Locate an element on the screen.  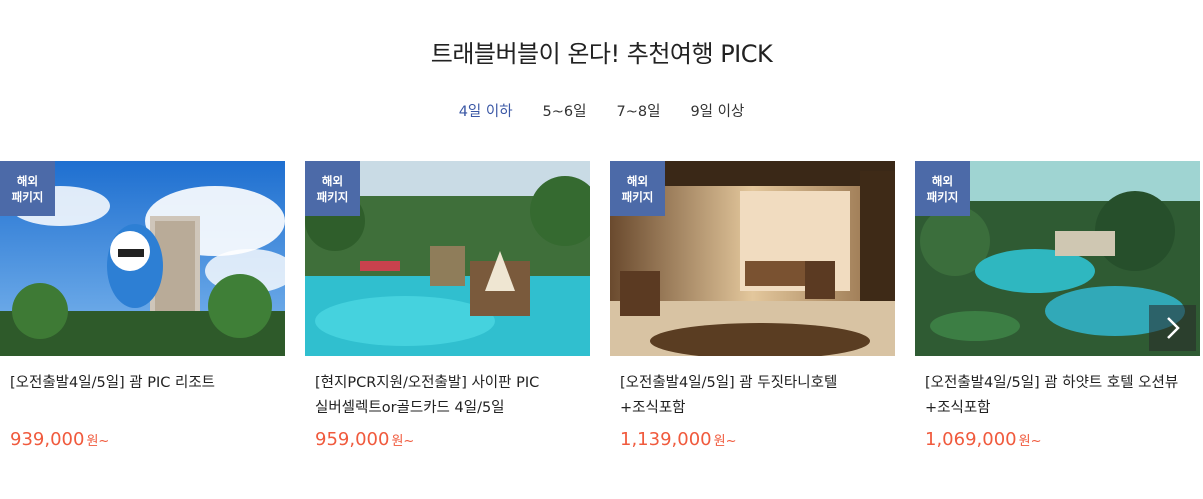
product-name: [오전출발4일/5일] 괌 하얏트 호텔 오션뷰+조식포함 is located at coordinates (1057, 396).